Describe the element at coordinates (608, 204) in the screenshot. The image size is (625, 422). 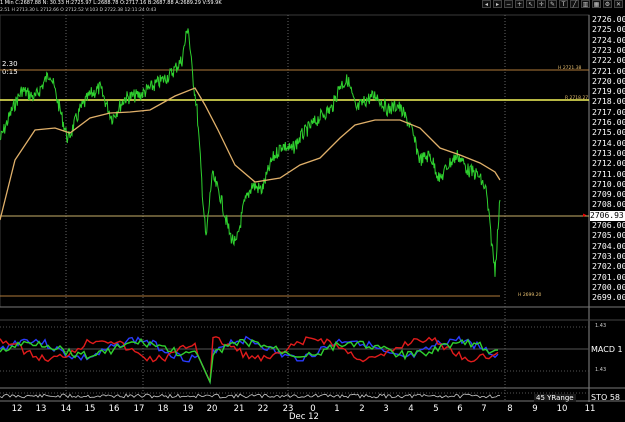
I see `price-tick: 2708.00` at that location.